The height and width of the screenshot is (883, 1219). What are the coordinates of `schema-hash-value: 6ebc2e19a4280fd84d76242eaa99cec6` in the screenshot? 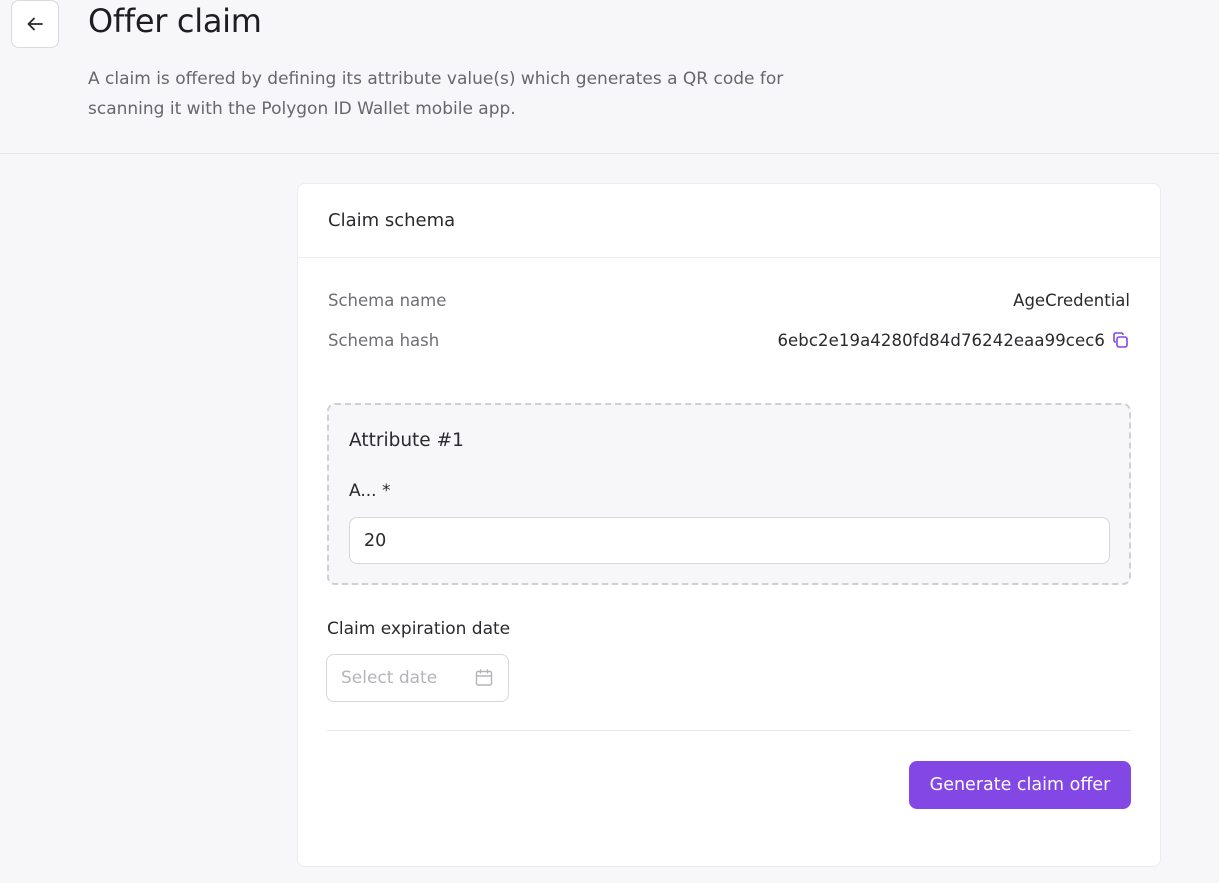 It's located at (941, 340).